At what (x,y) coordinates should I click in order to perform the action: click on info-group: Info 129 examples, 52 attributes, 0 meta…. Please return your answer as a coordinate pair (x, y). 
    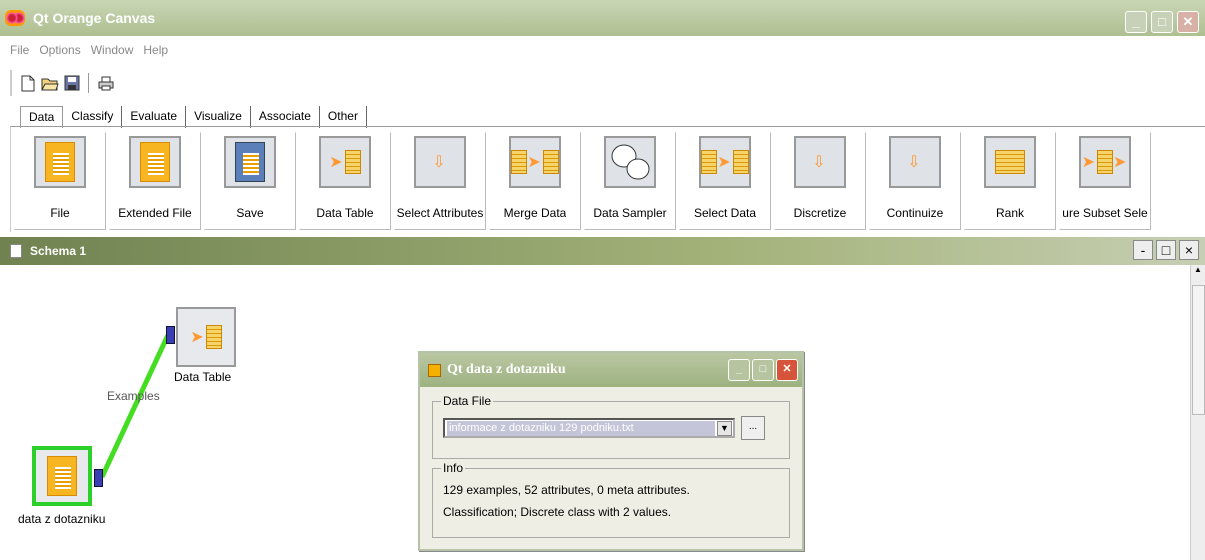
    Looking at the image, I should click on (611, 499).